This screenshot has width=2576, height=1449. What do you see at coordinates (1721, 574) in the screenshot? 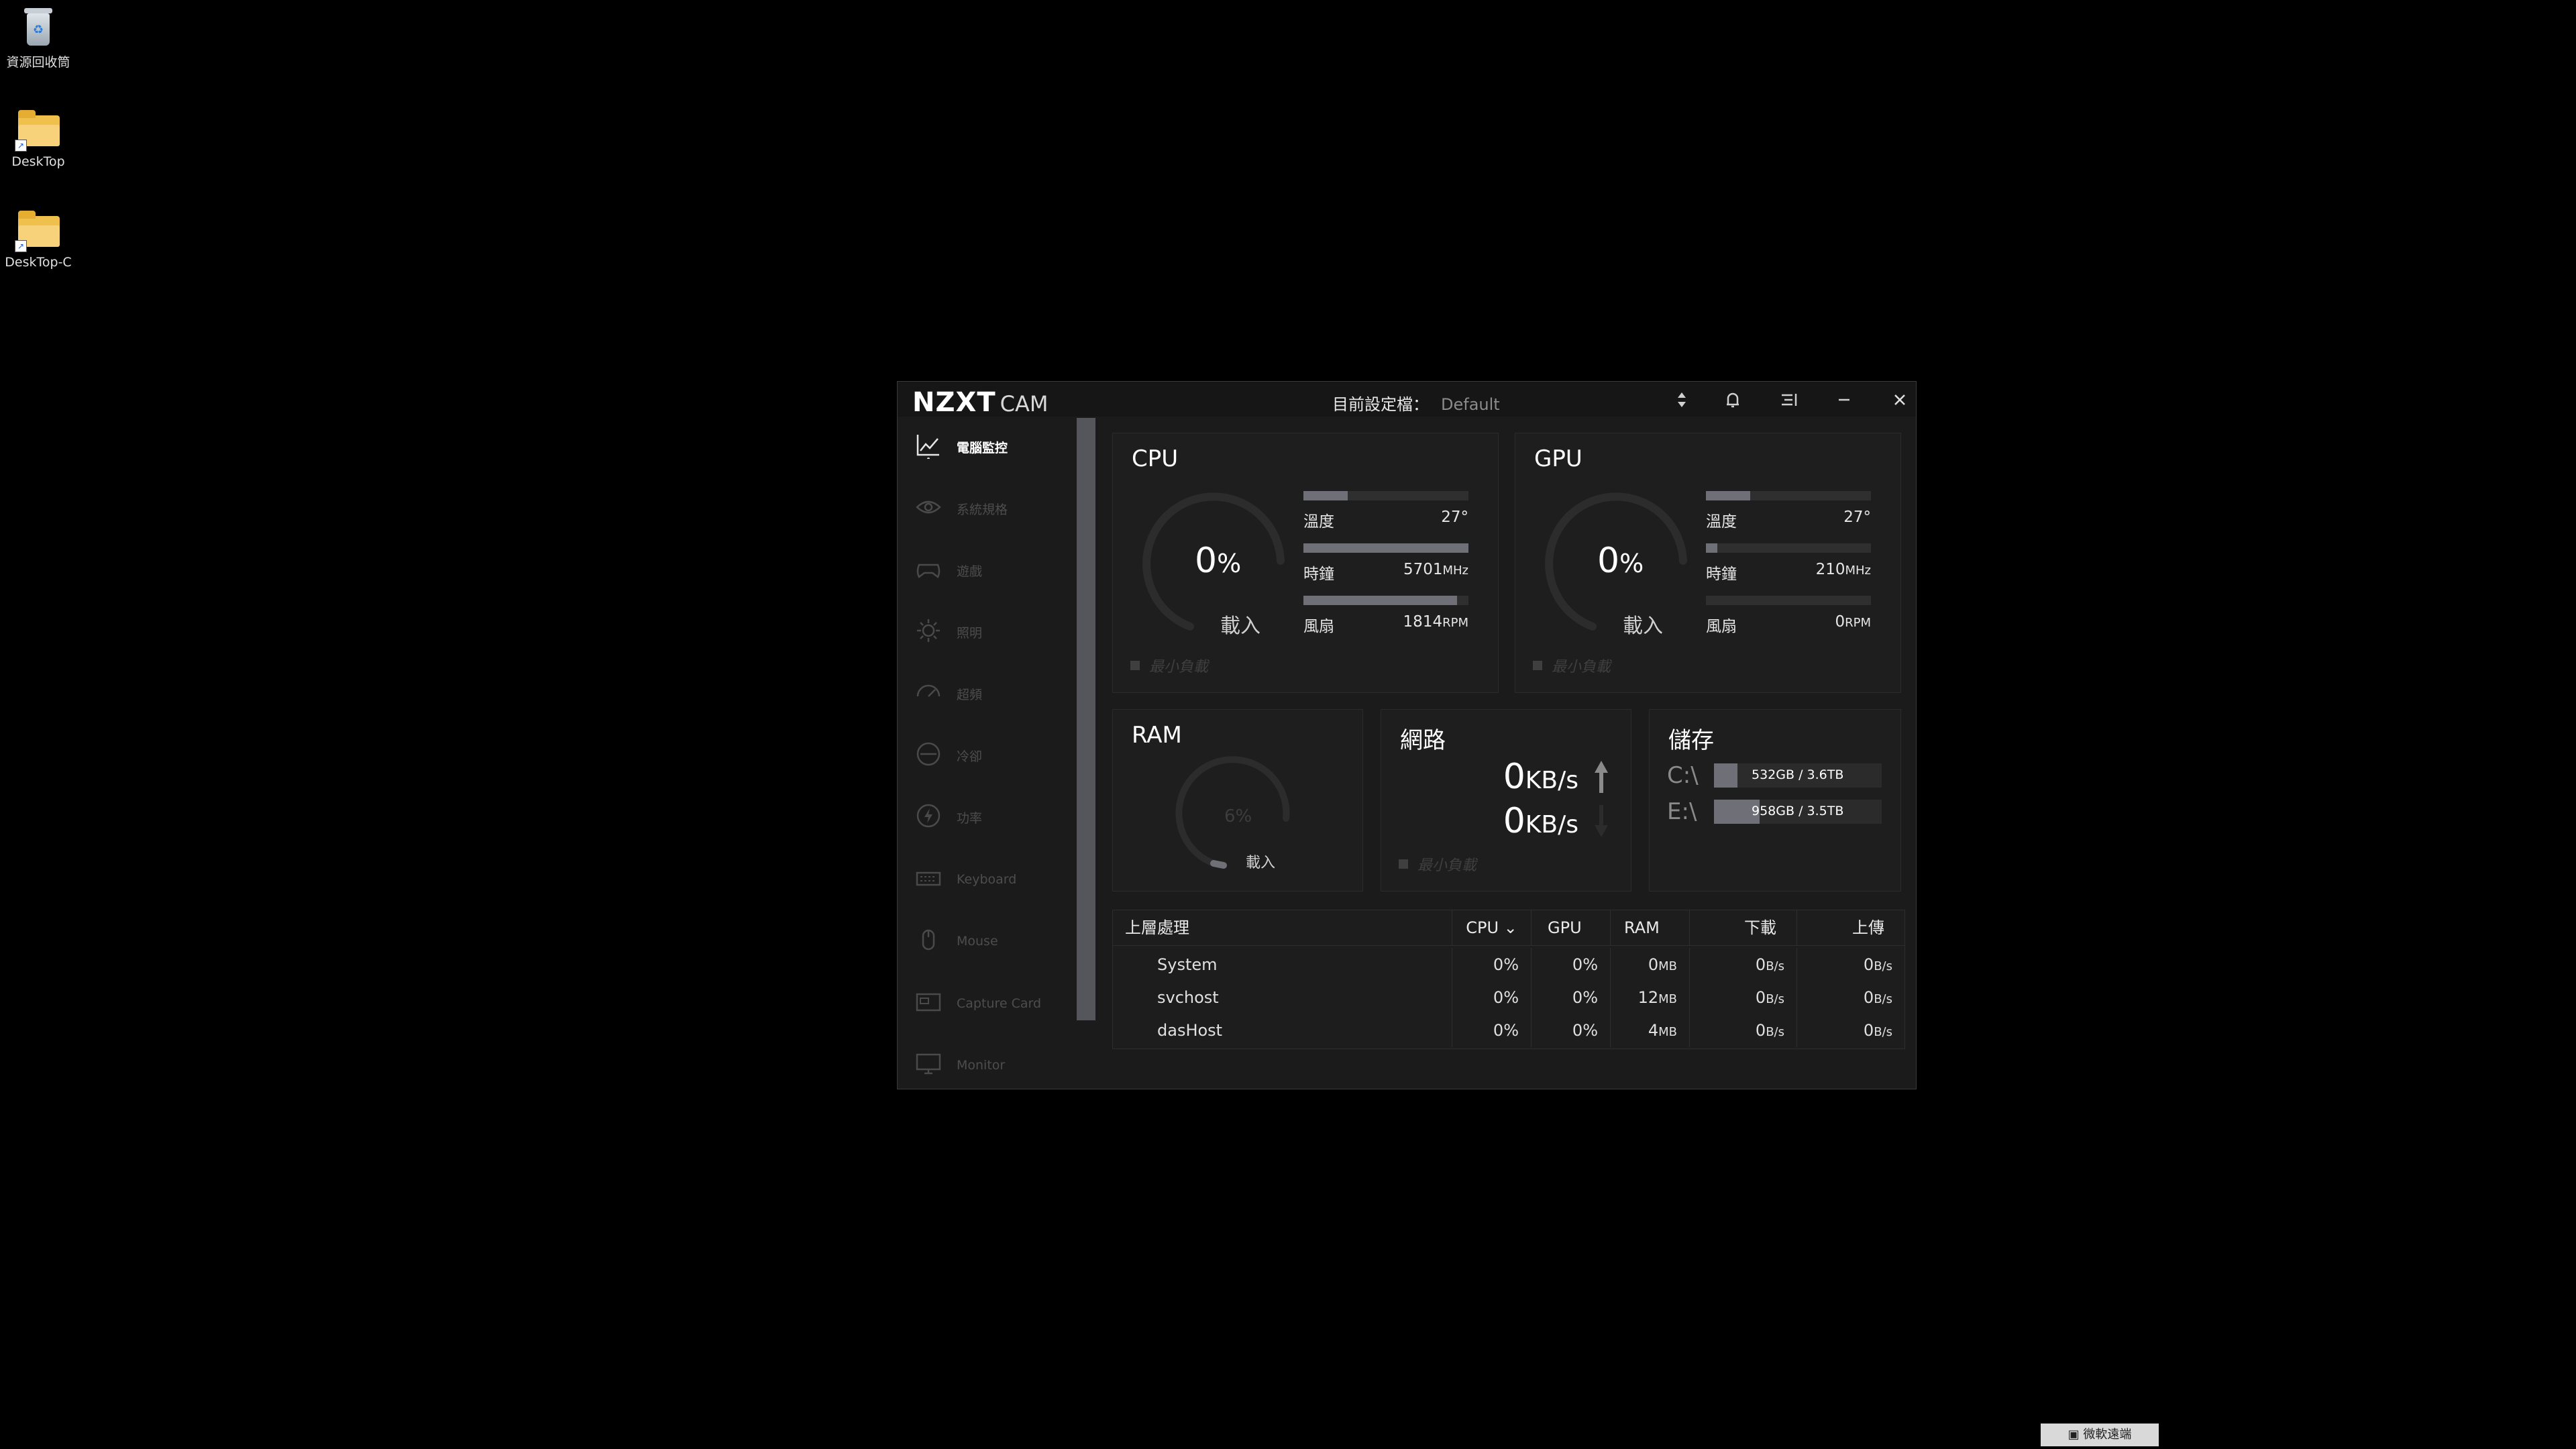
I see `gpu-clock-label: 時鐘` at bounding box center [1721, 574].